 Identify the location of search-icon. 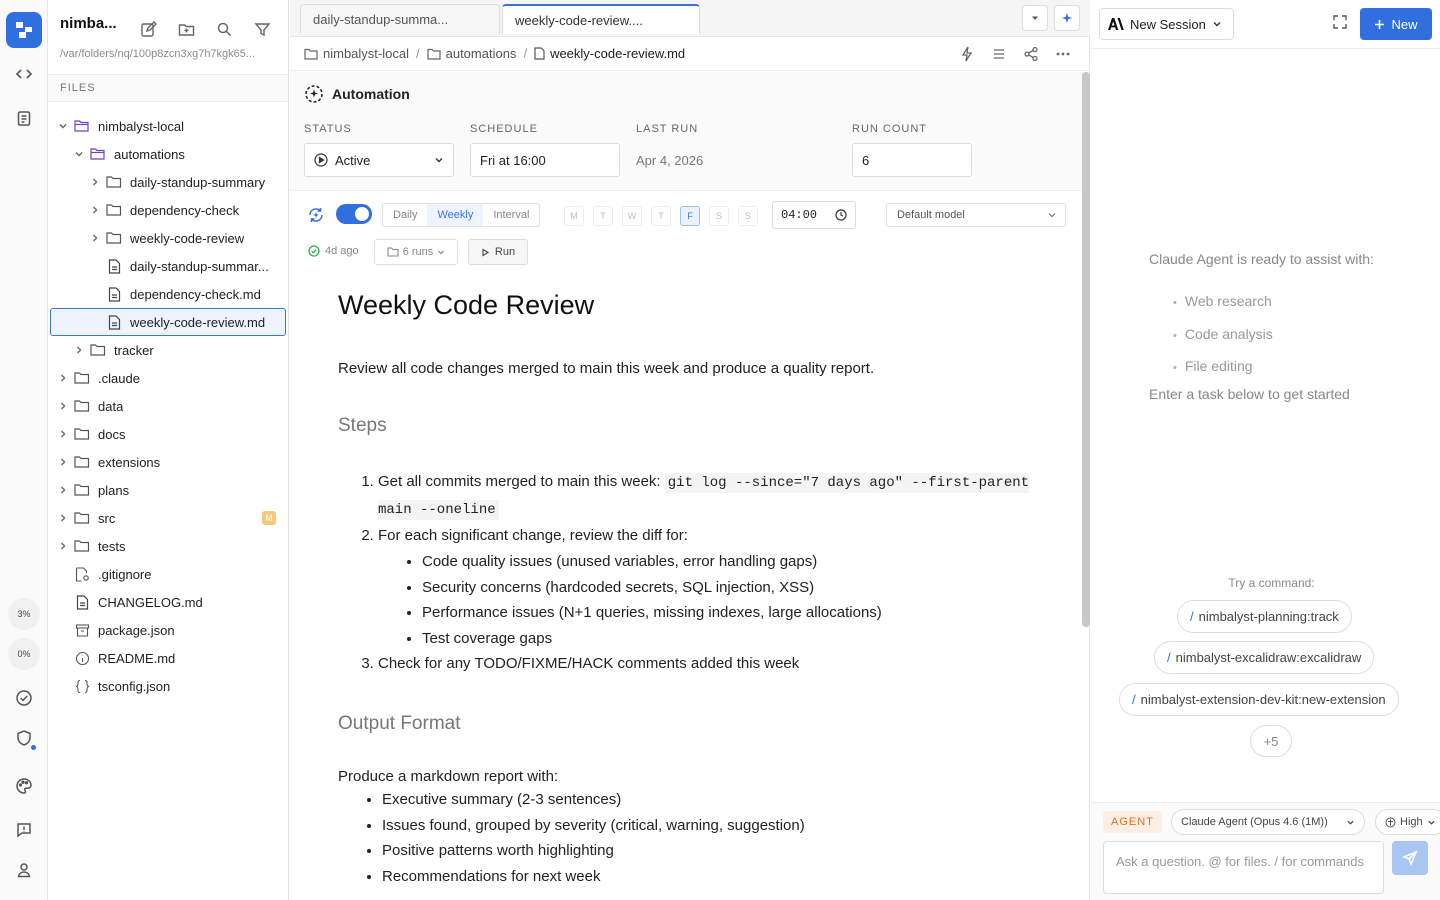
(224, 29).